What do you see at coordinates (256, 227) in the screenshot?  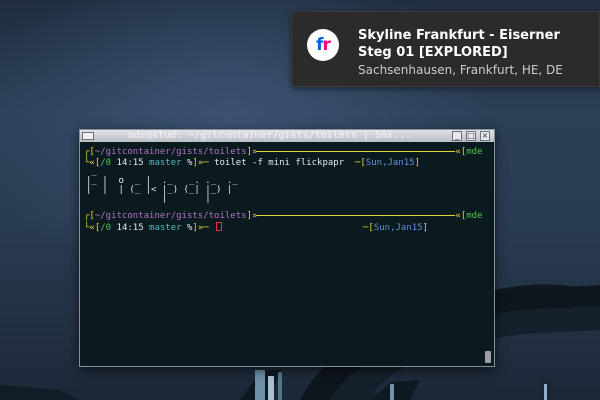 I see `prompt-line-input: └«[/0 14:15 master %]»─ ─[Sun,Jan15]` at bounding box center [256, 227].